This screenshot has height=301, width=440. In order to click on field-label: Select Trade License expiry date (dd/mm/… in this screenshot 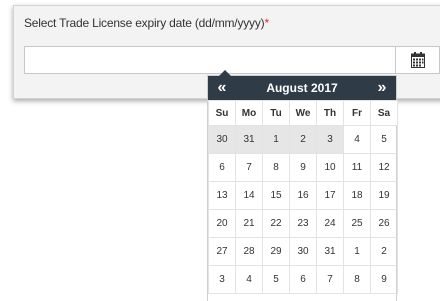, I will do `click(146, 23)`.